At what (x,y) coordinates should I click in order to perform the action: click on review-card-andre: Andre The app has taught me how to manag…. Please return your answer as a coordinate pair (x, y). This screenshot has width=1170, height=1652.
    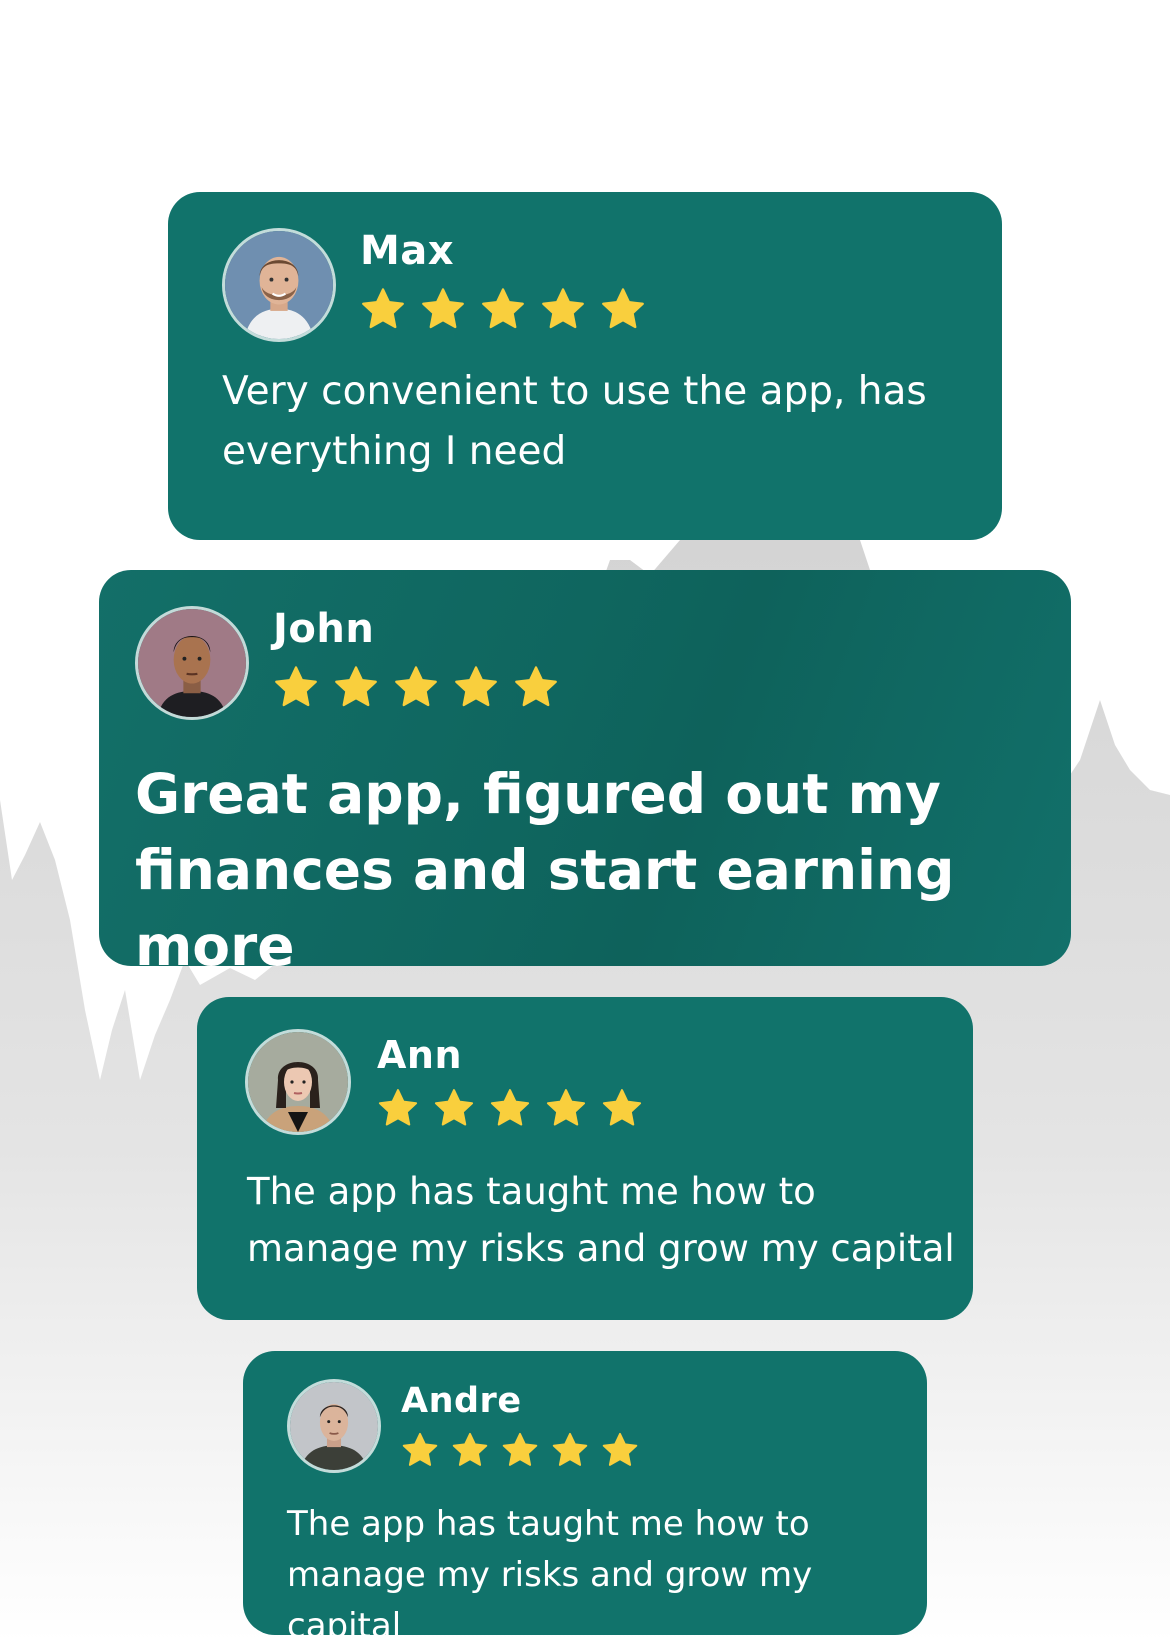
    Looking at the image, I should click on (585, 1498).